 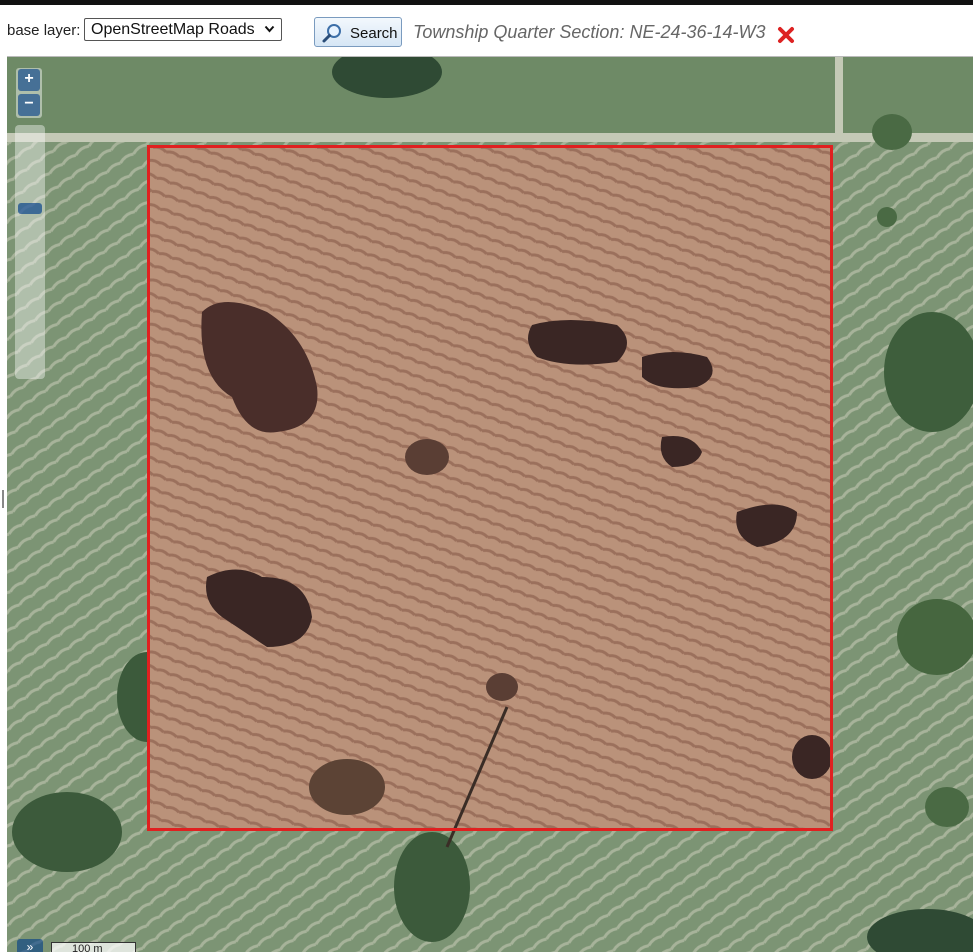 I want to click on base-layer-select: OpenStreetMap Roads, so click(x=183, y=29).